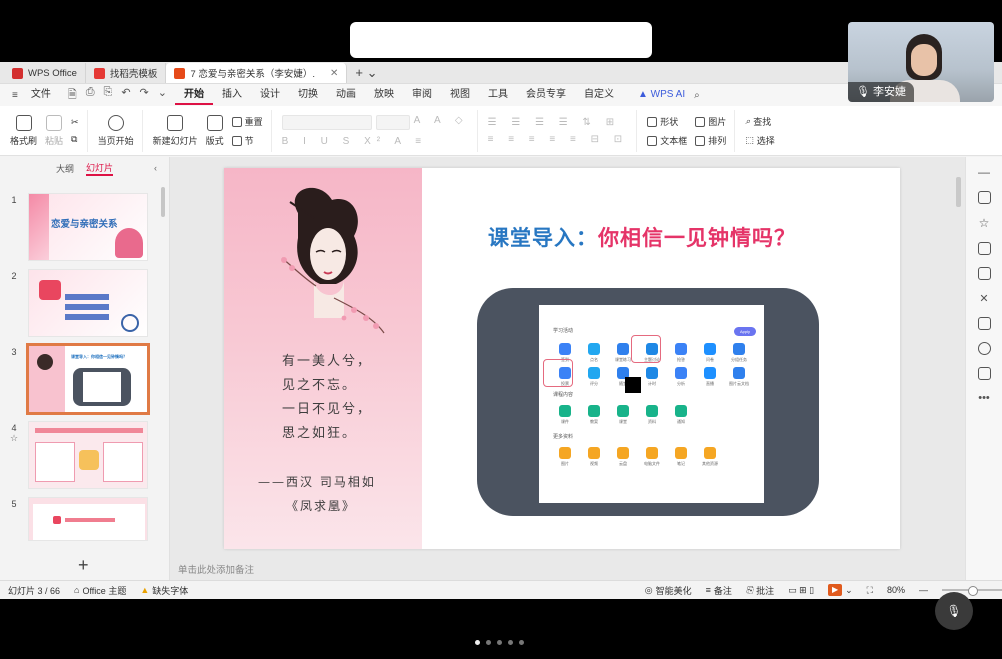  Describe the element at coordinates (247, 121) in the screenshot. I see `reset-button: 重置` at that location.